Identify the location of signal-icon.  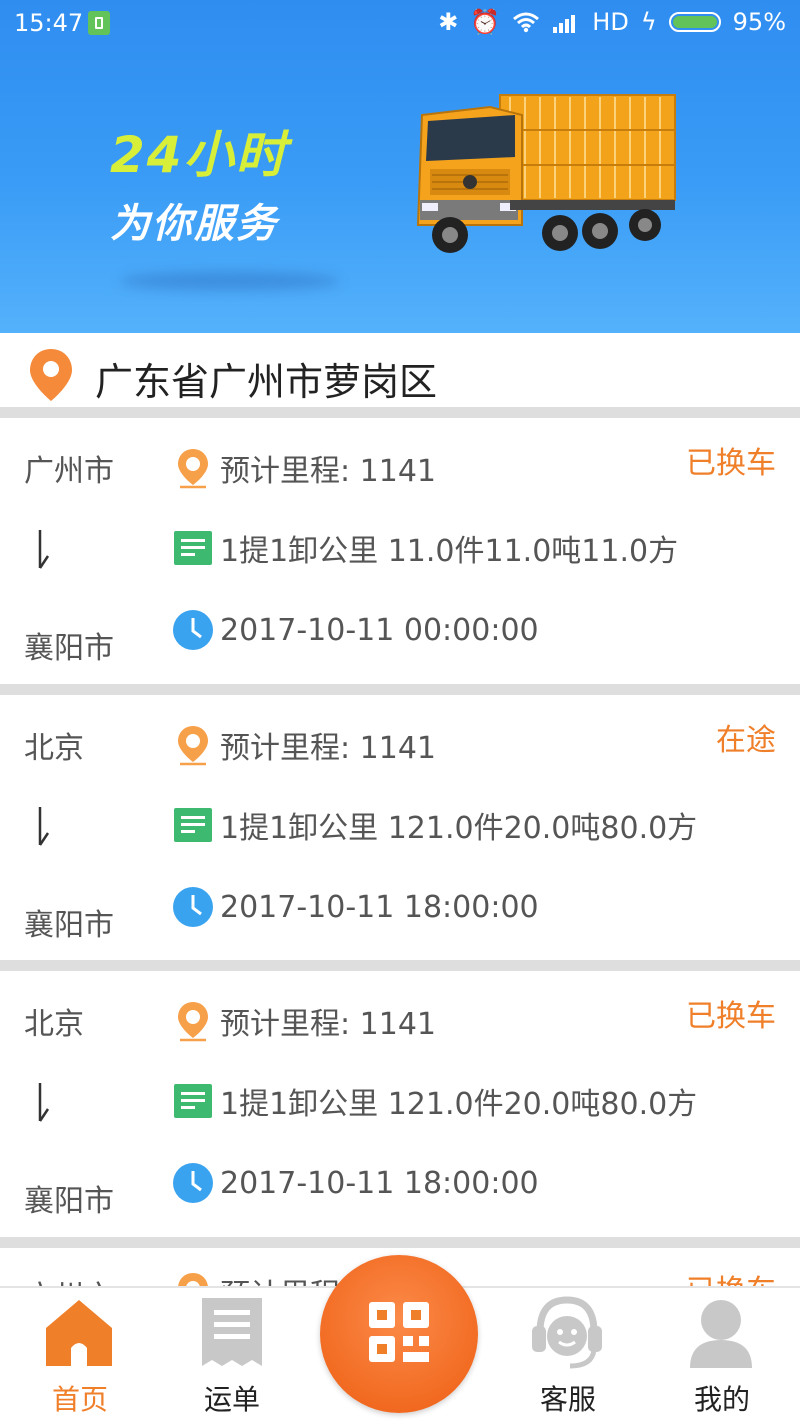
(564, 24).